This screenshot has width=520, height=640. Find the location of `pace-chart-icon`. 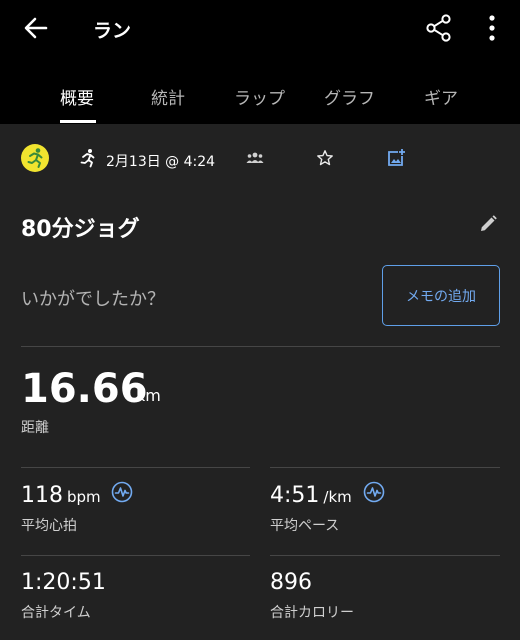

pace-chart-icon is located at coordinates (374, 492).